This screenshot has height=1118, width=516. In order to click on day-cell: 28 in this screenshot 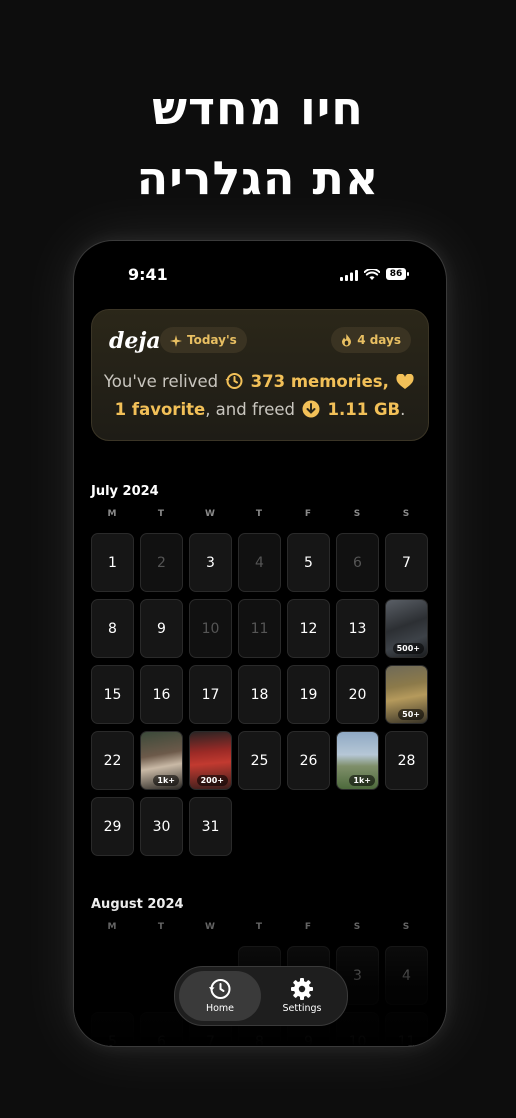, I will do `click(406, 760)`.